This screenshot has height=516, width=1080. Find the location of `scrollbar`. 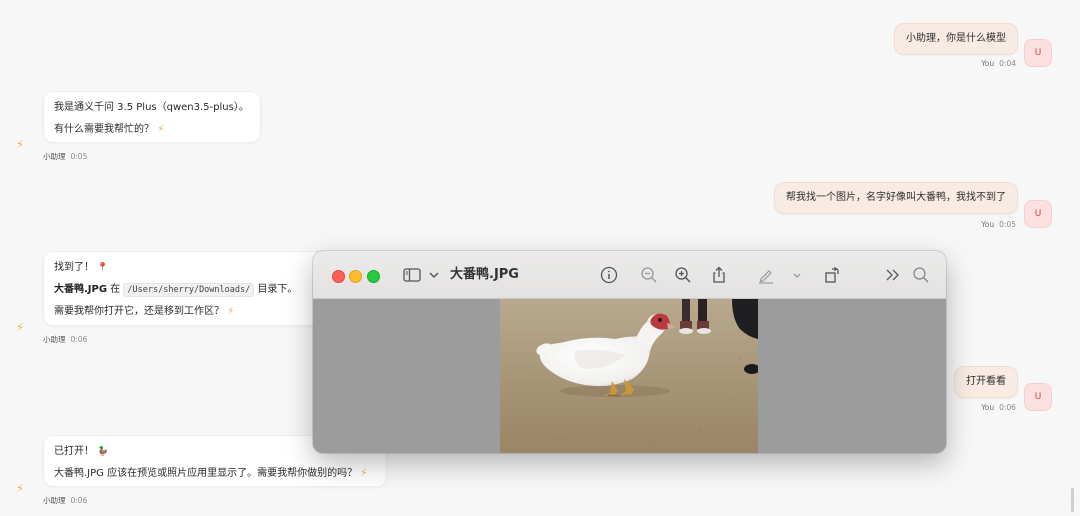

scrollbar is located at coordinates (1072, 500).